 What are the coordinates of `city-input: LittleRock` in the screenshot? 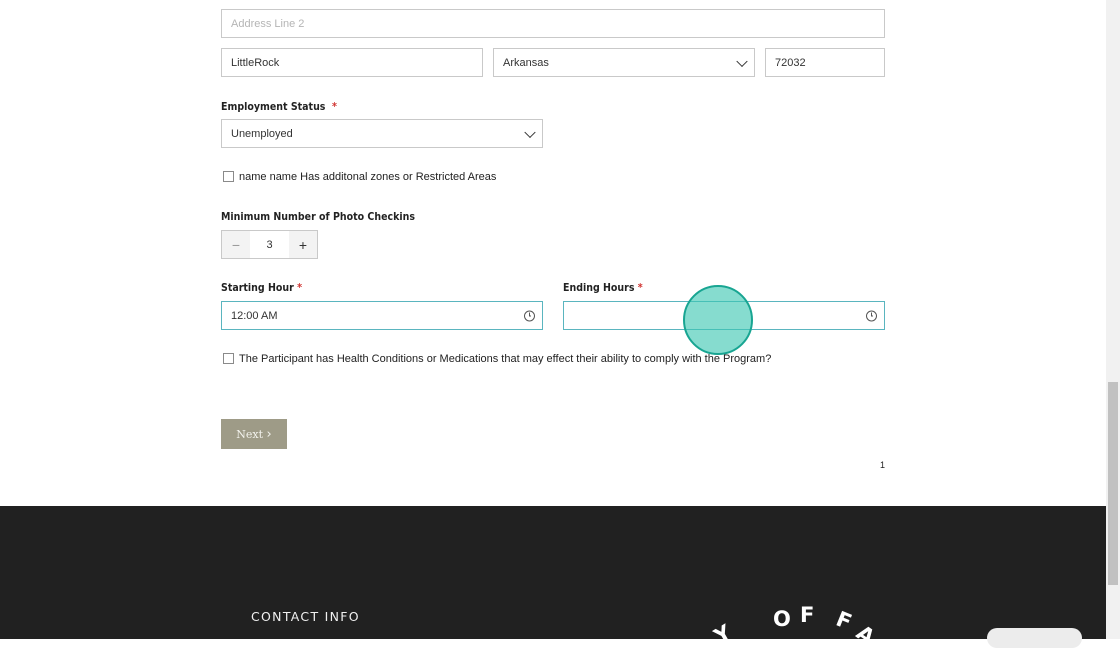 It's located at (352, 62).